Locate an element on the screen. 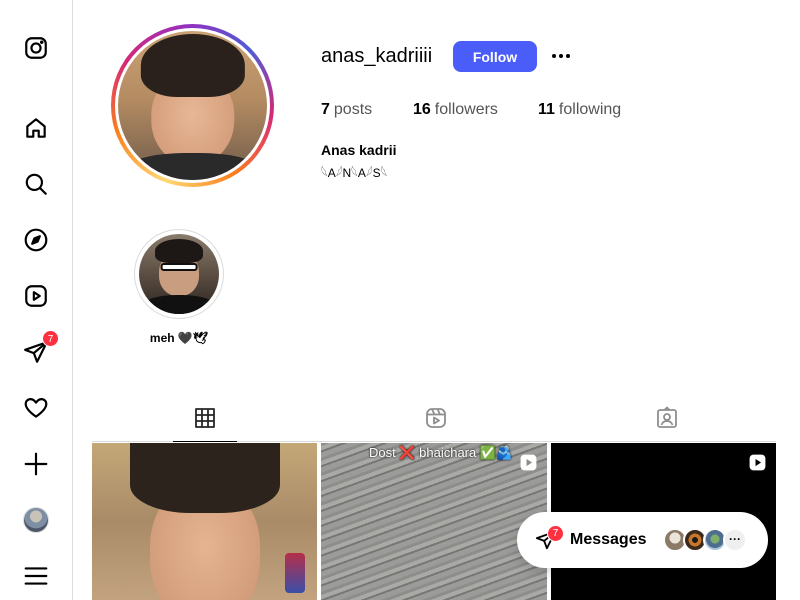 Image resolution: width=800 pixels, height=600 pixels. following-label: following is located at coordinates (590, 109).